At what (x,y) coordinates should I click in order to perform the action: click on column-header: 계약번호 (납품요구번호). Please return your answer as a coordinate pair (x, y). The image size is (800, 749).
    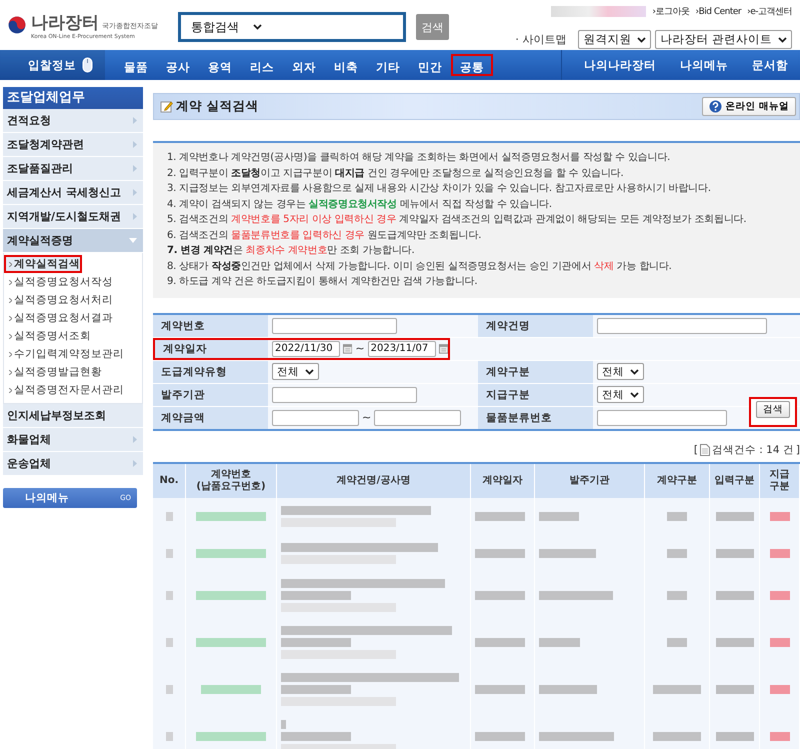
    Looking at the image, I should click on (231, 481).